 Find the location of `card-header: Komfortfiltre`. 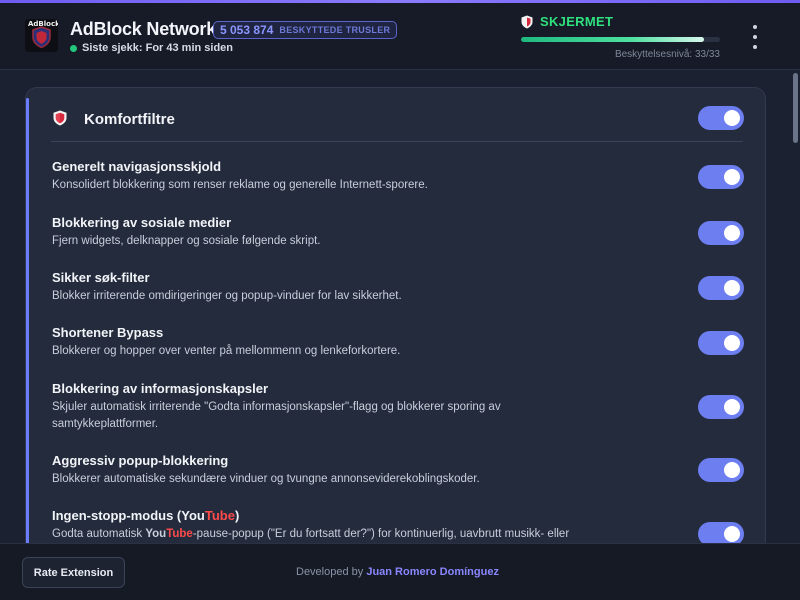

card-header: Komfortfiltre is located at coordinates (395, 115).